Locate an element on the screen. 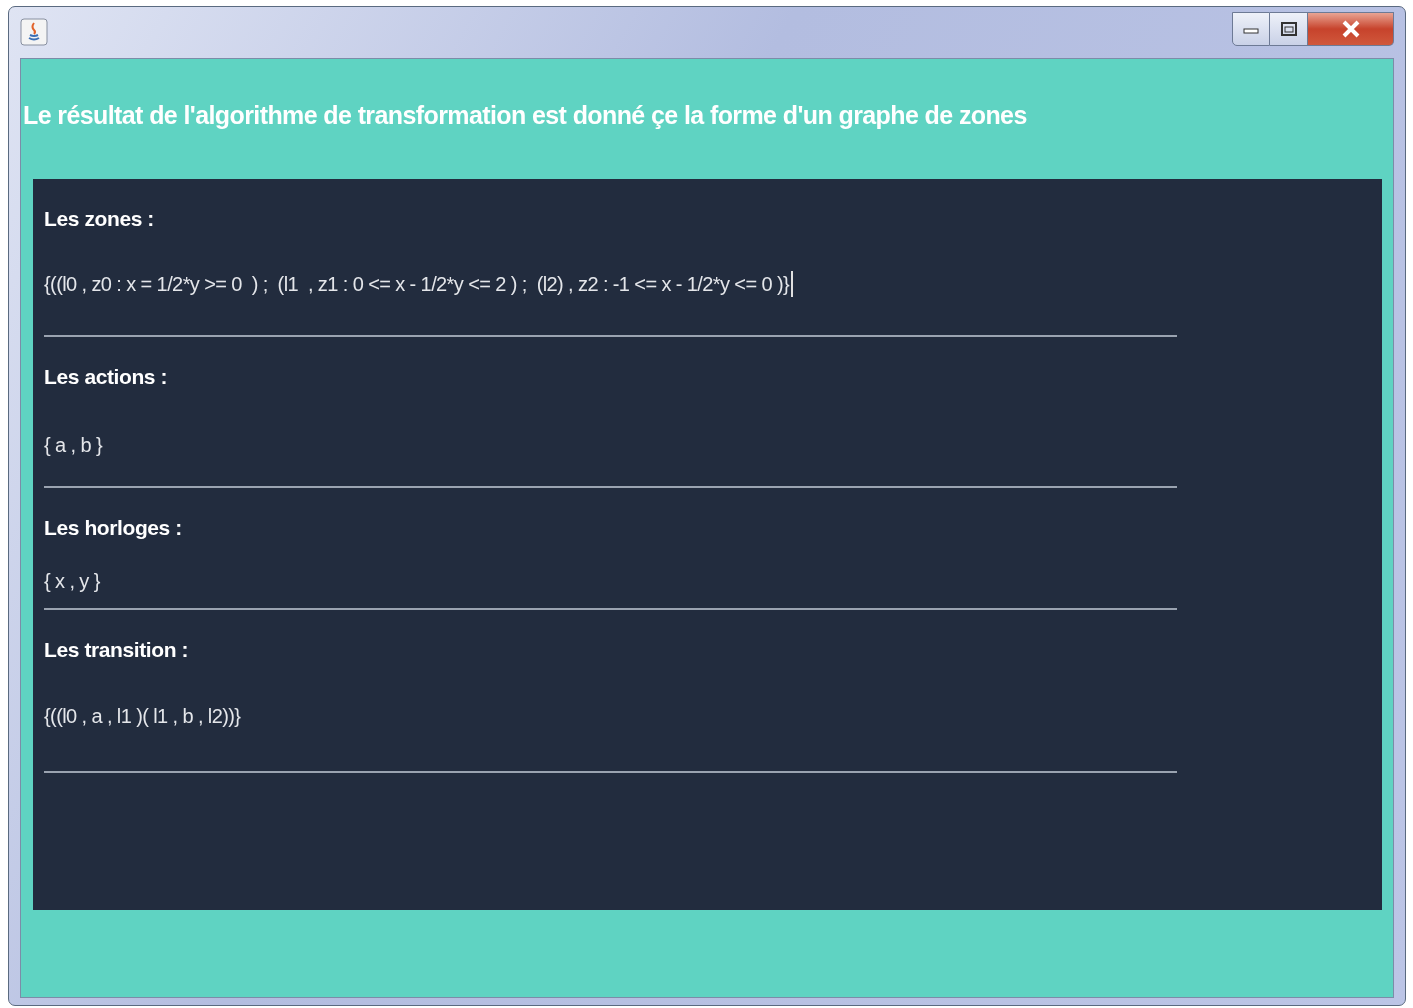 The width and height of the screenshot is (1413, 1008). java-icon is located at coordinates (34, 32).